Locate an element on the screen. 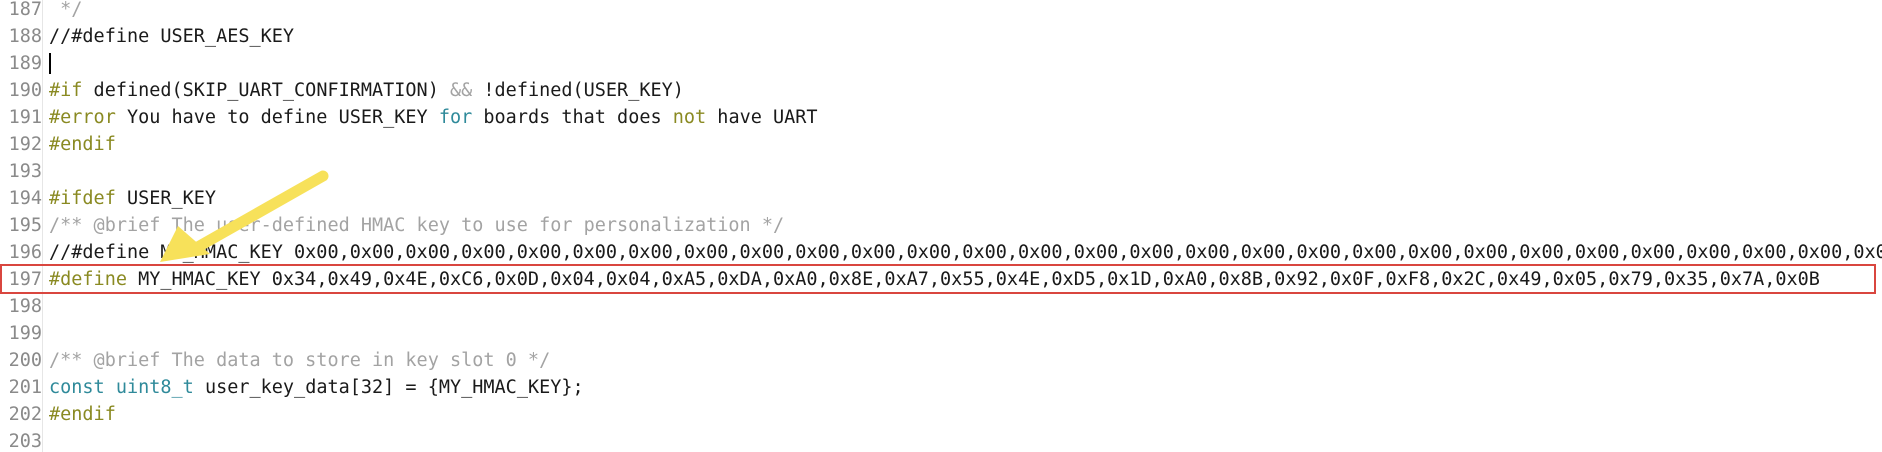 The image size is (1882, 452). code-token: #define is located at coordinates (88, 279).